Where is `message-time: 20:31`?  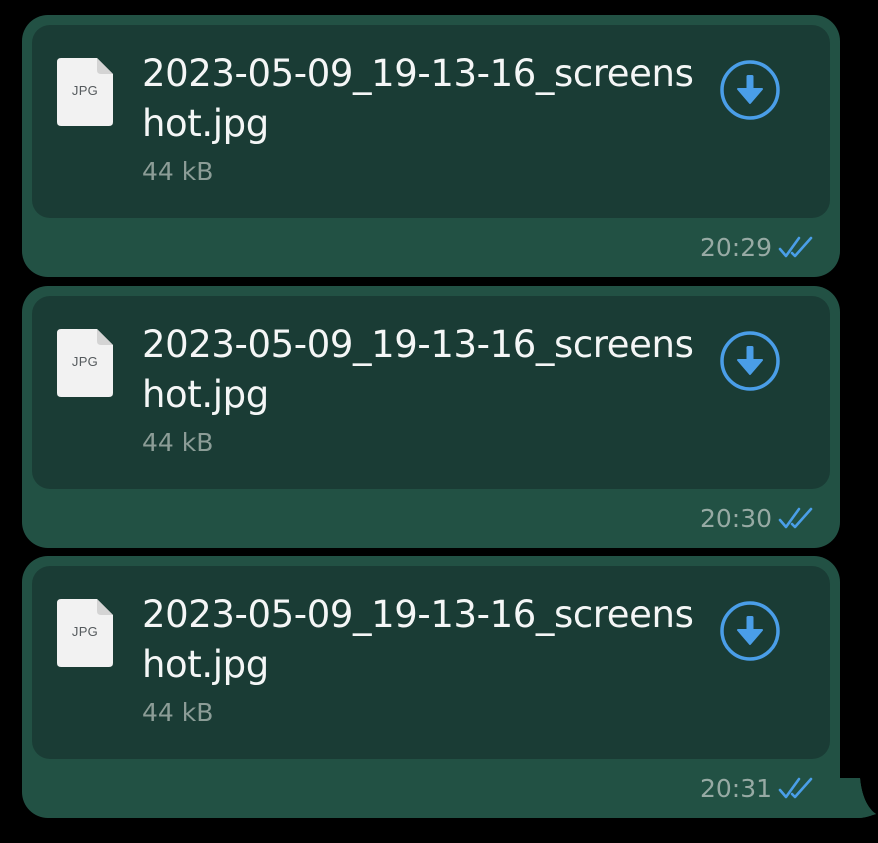
message-time: 20:31 is located at coordinates (735, 788).